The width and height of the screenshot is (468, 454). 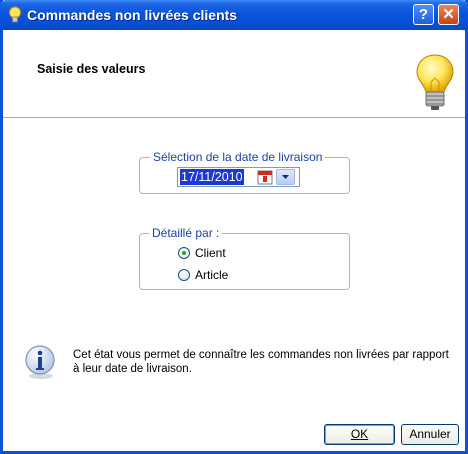 I want to click on detail-by-legend: Détaillé par :, so click(x=186, y=233).